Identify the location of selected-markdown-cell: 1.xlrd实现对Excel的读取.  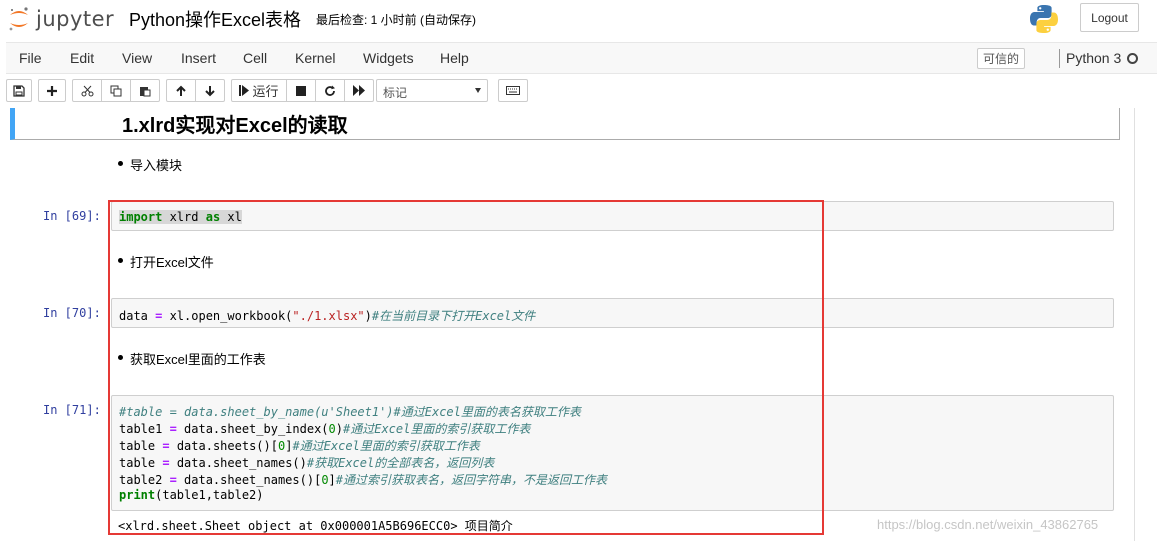
(565, 124).